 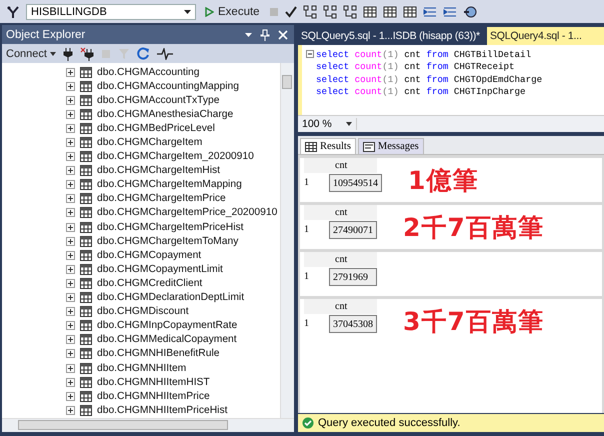 I want to click on tree-item: dbo.CHGMNHIBenefitRule, so click(x=158, y=354).